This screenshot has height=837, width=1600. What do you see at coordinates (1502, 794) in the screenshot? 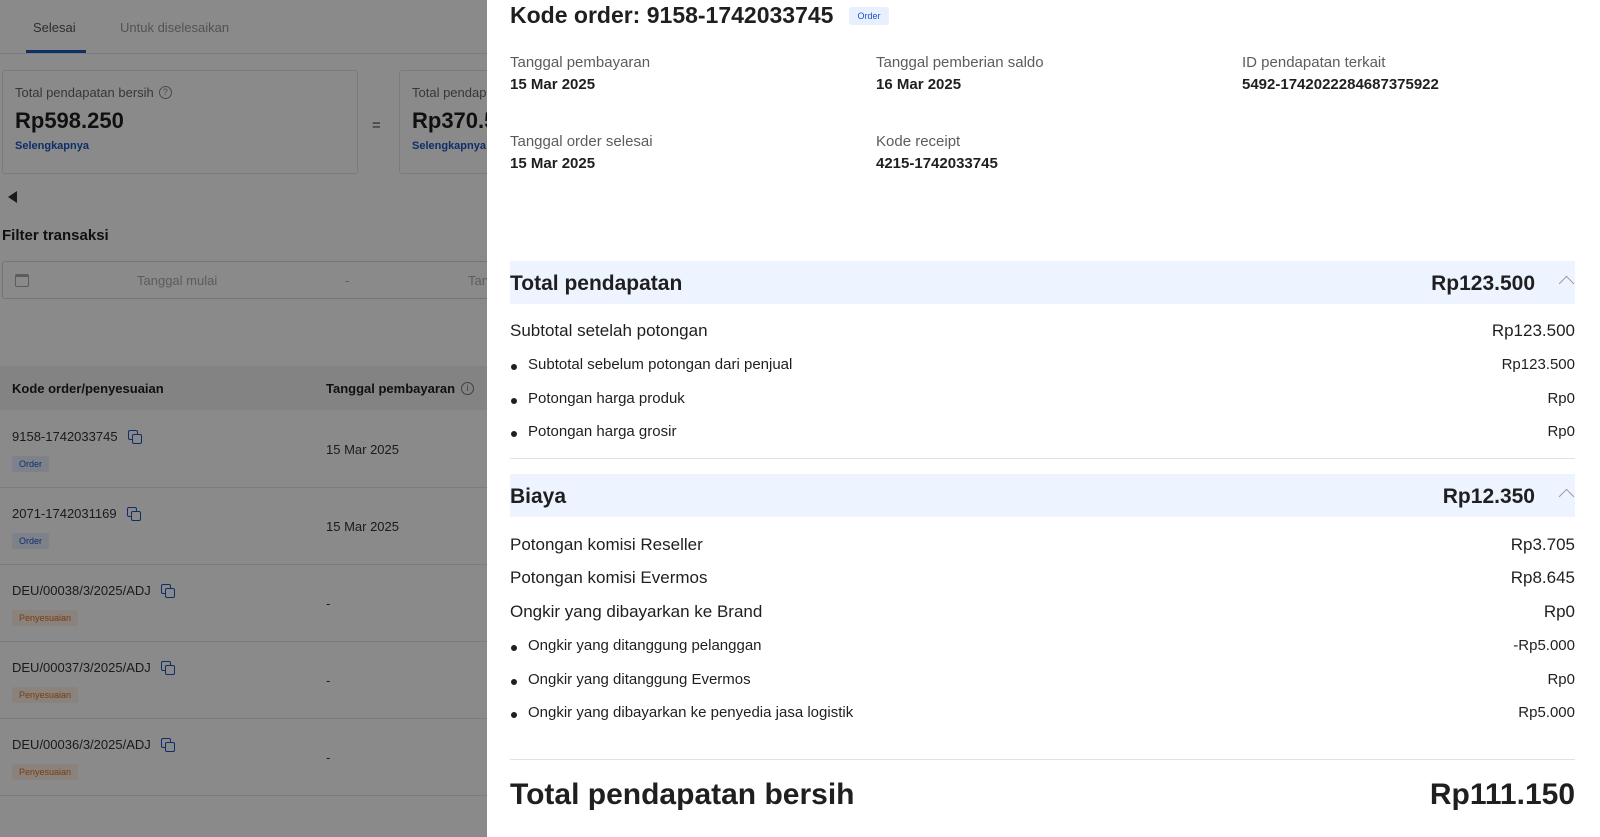
I see `net-income-value: Rp111.150` at bounding box center [1502, 794].